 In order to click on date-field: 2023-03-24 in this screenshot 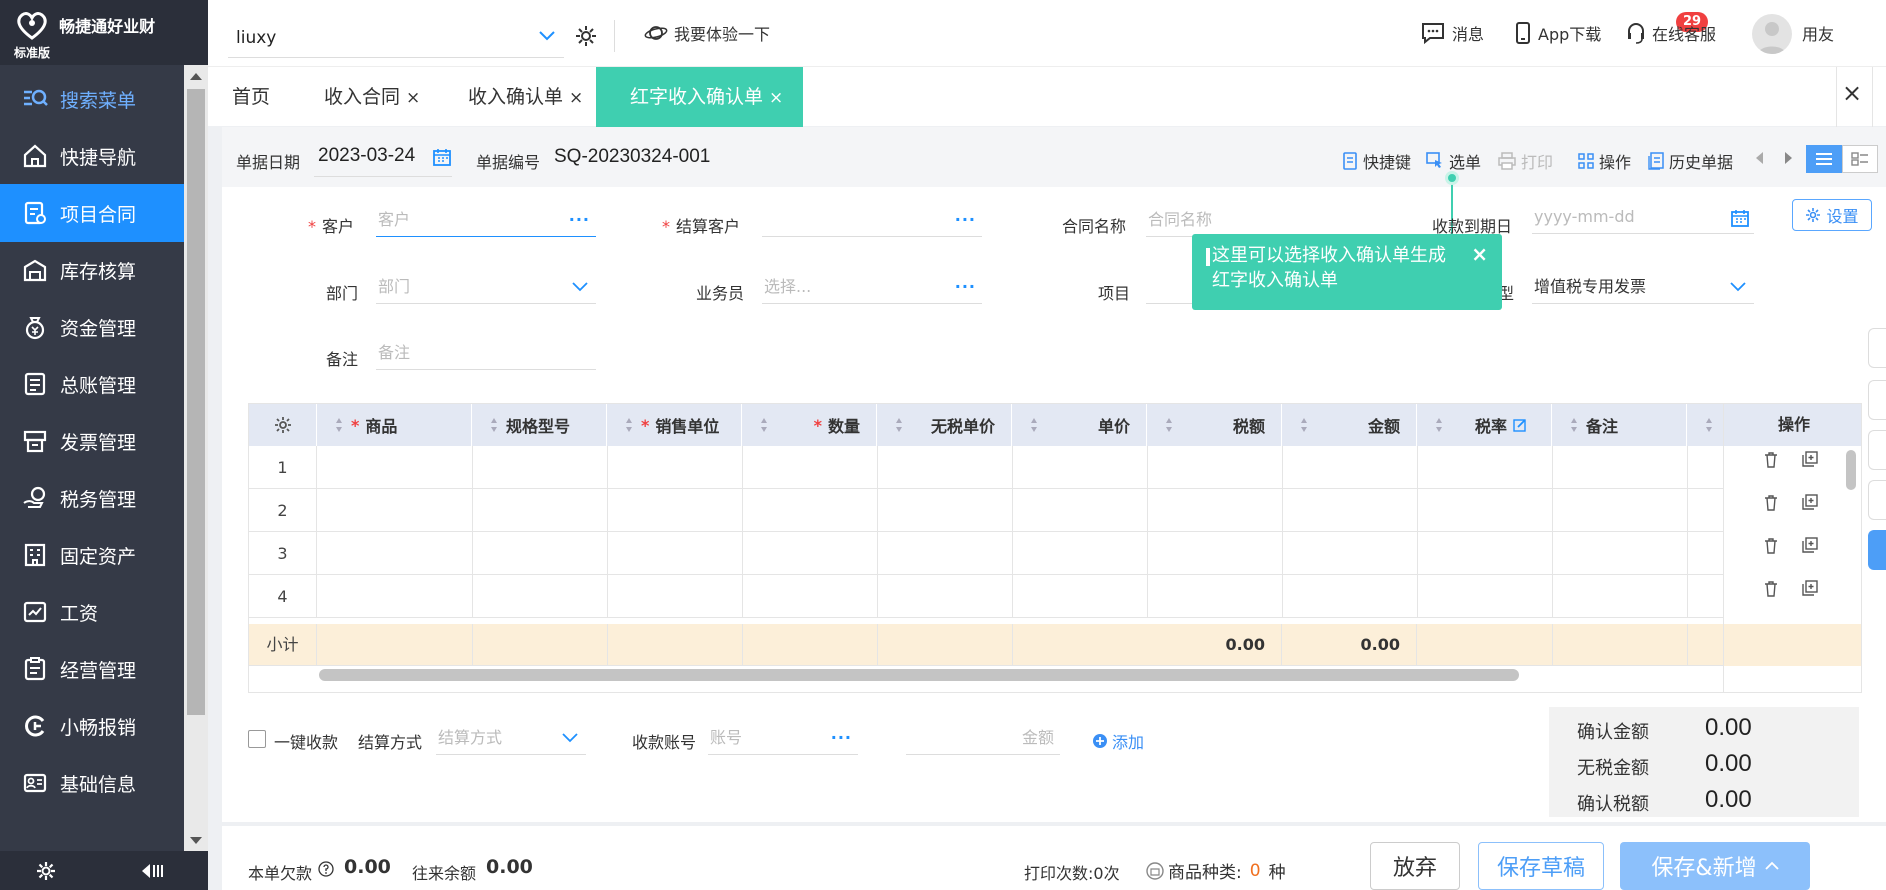, I will do `click(383, 159)`.